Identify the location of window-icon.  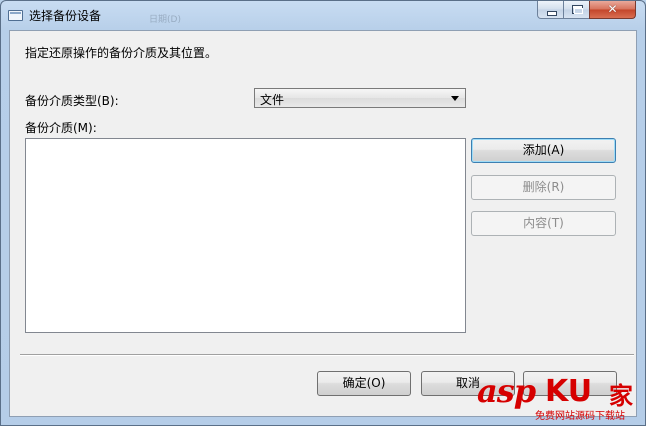
(15, 15).